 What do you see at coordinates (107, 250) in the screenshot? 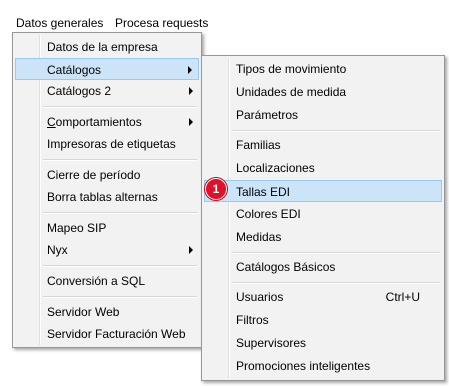
I see `menu-item-nyx: Nyx` at bounding box center [107, 250].